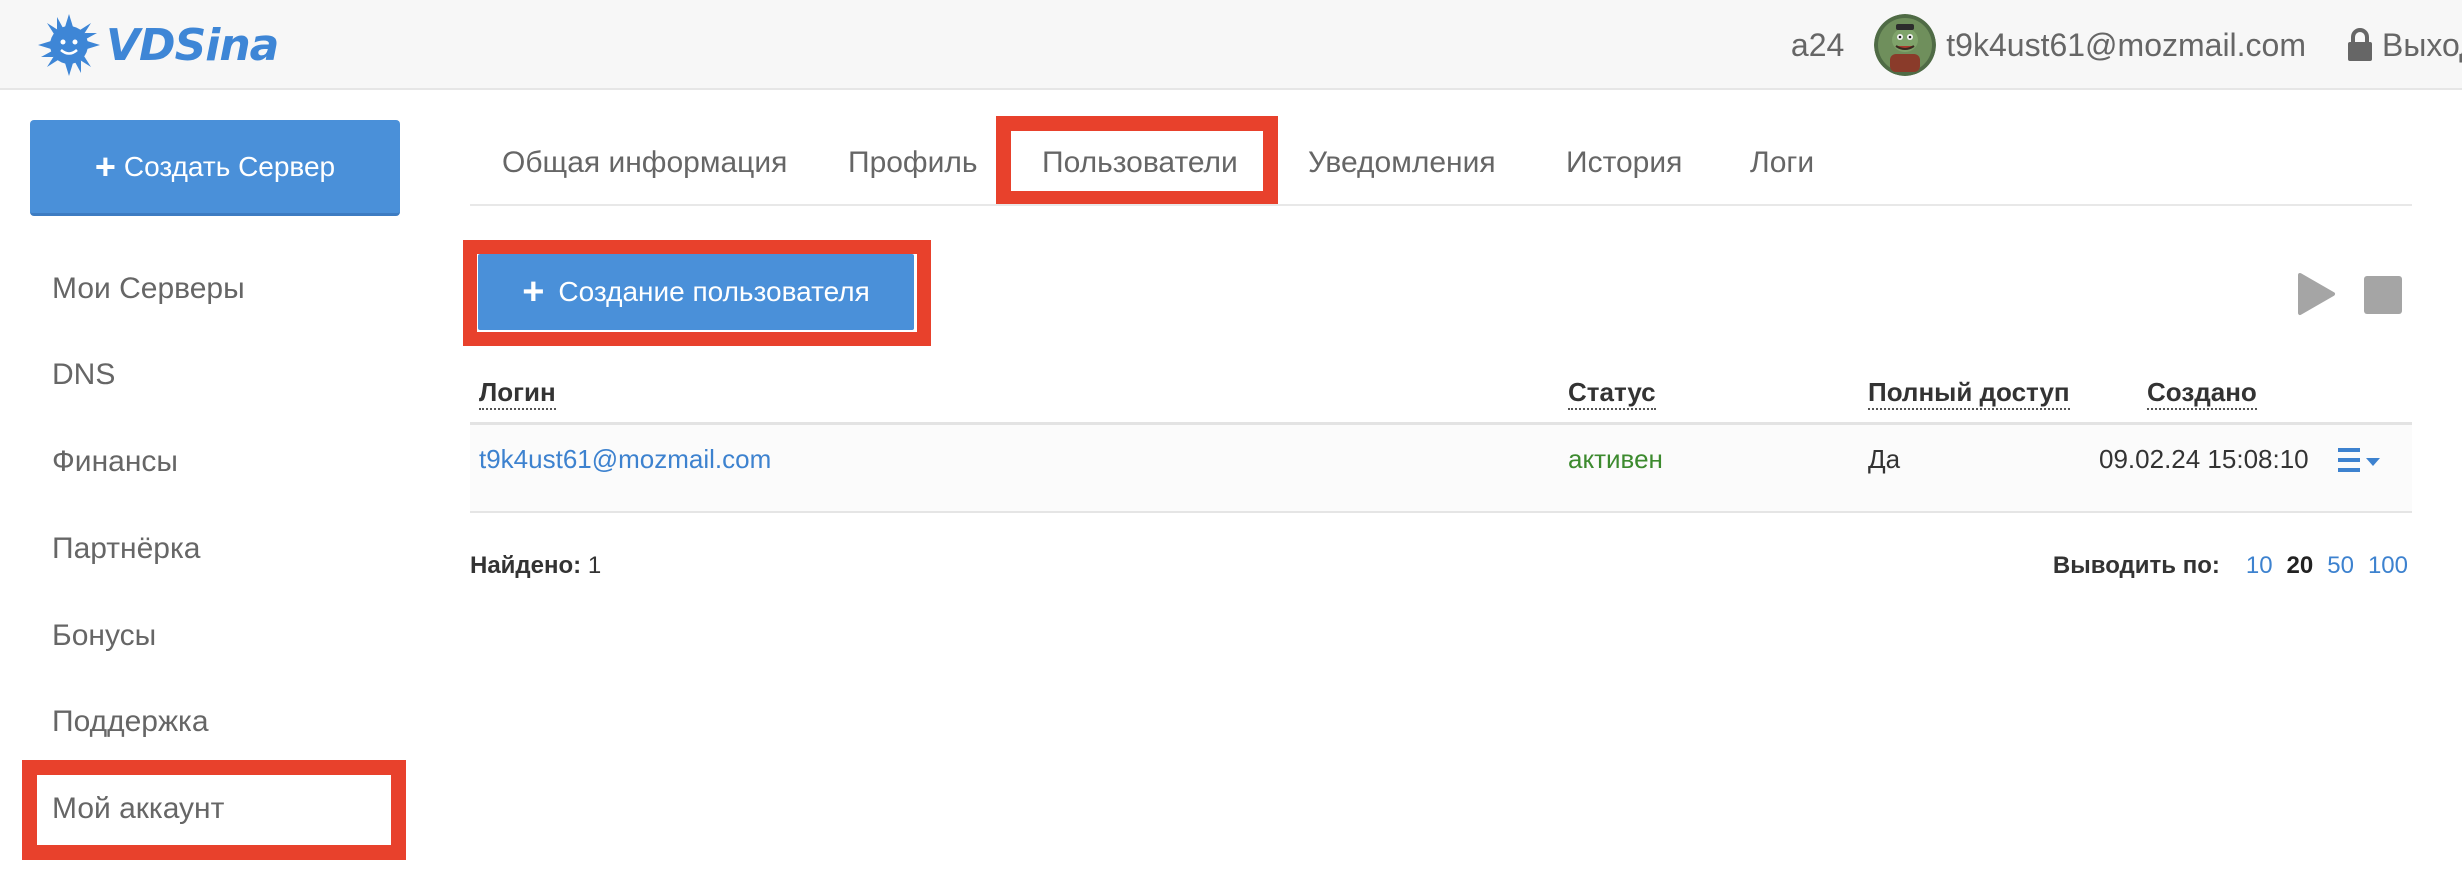  What do you see at coordinates (2340, 566) in the screenshot?
I see `per-page-50: 50` at bounding box center [2340, 566].